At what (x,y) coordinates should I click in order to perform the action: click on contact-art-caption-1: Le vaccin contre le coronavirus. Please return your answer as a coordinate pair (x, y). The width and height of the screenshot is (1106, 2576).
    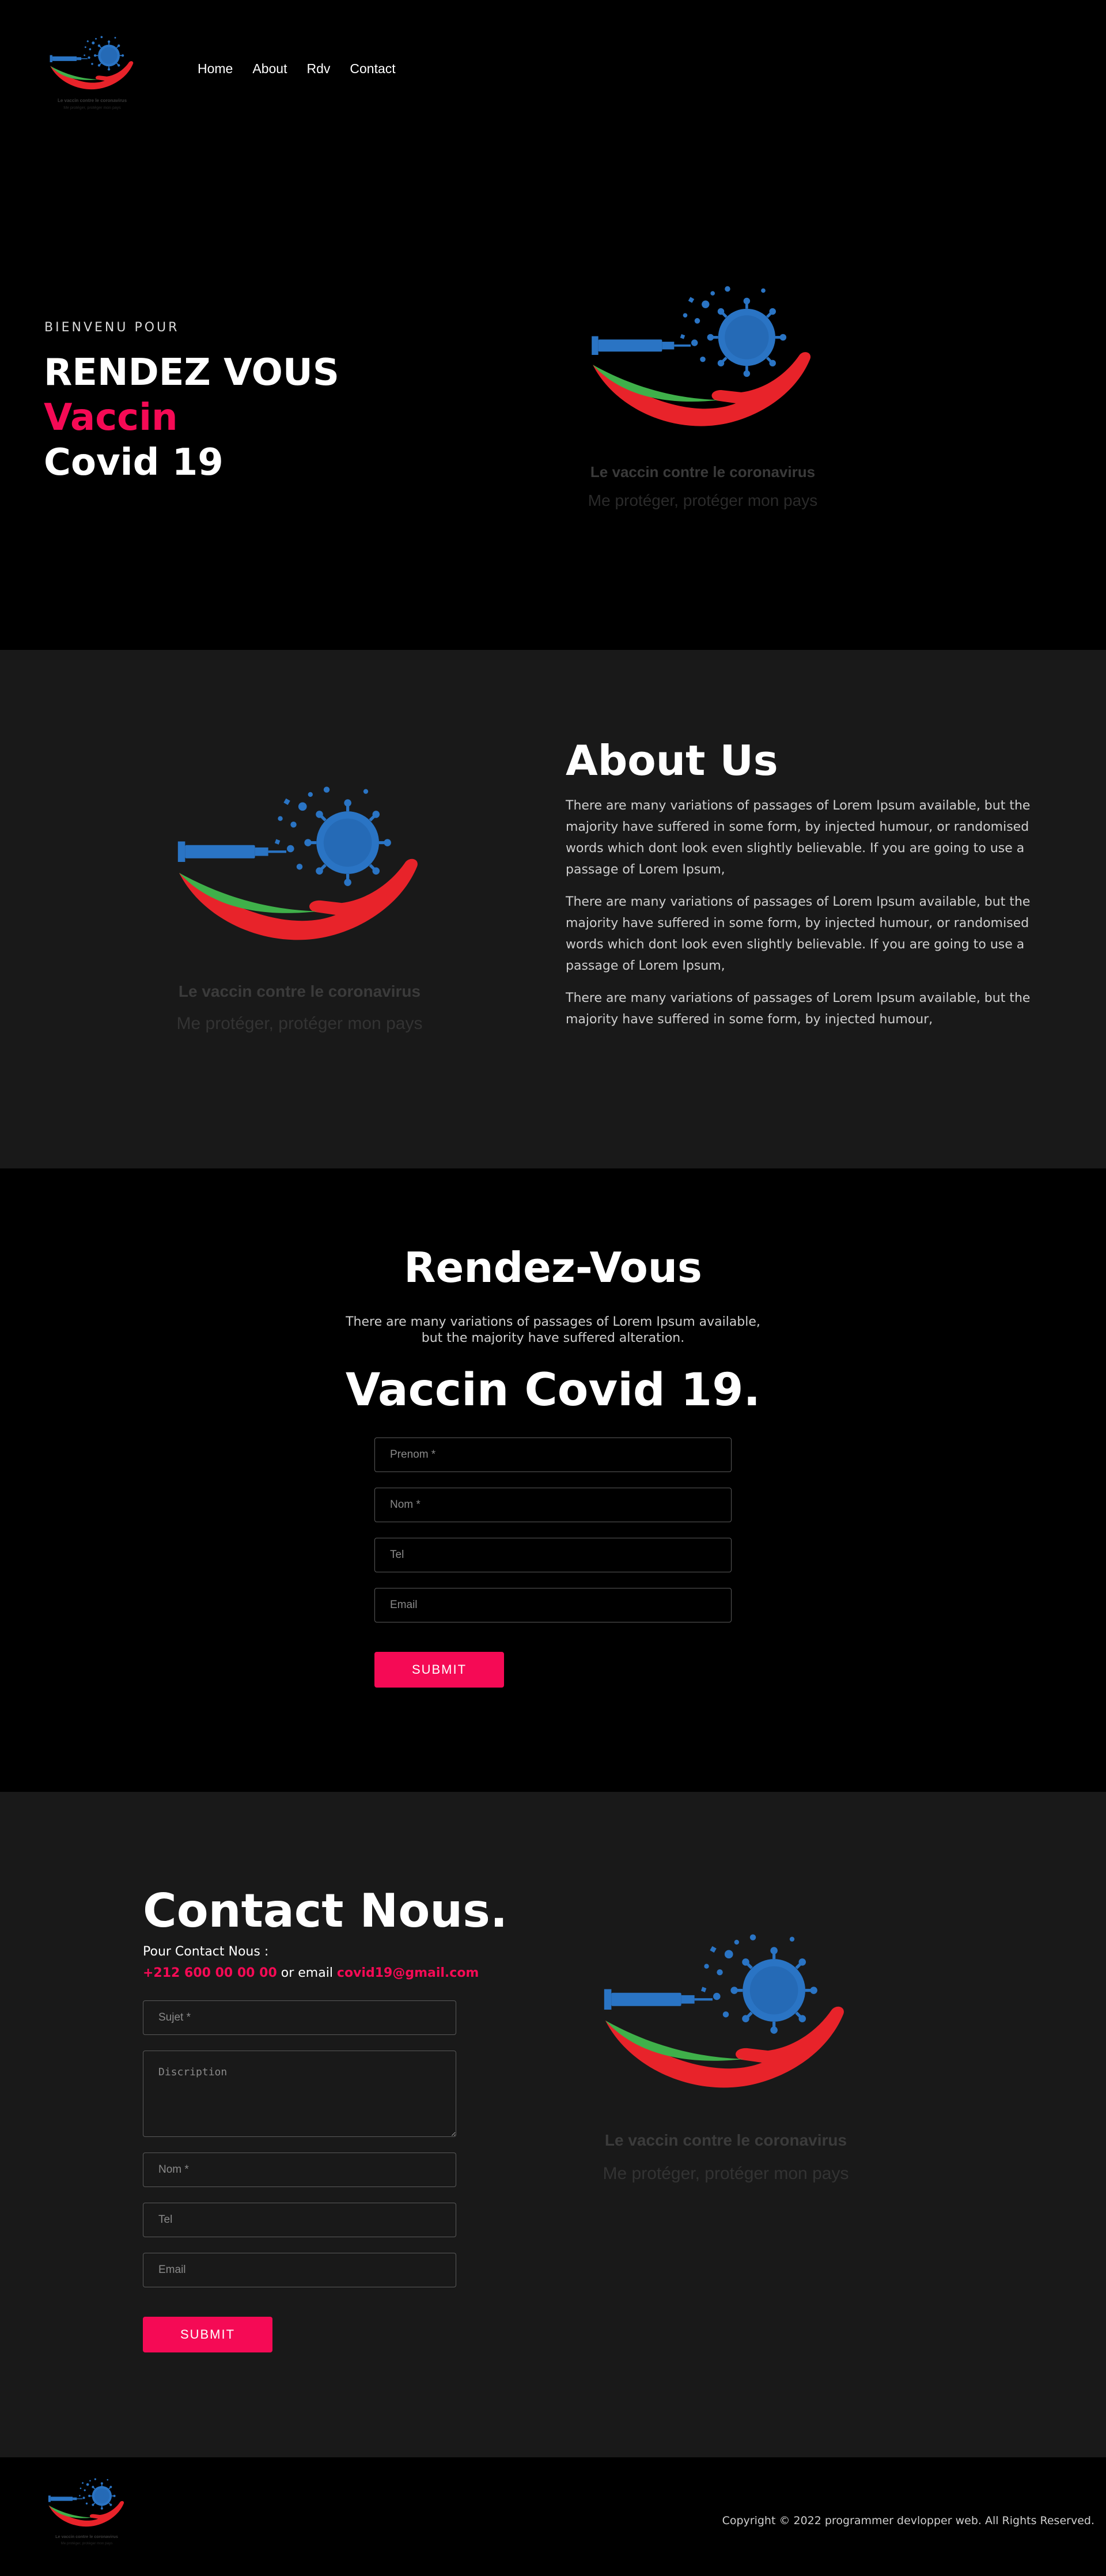
    Looking at the image, I should click on (726, 2140).